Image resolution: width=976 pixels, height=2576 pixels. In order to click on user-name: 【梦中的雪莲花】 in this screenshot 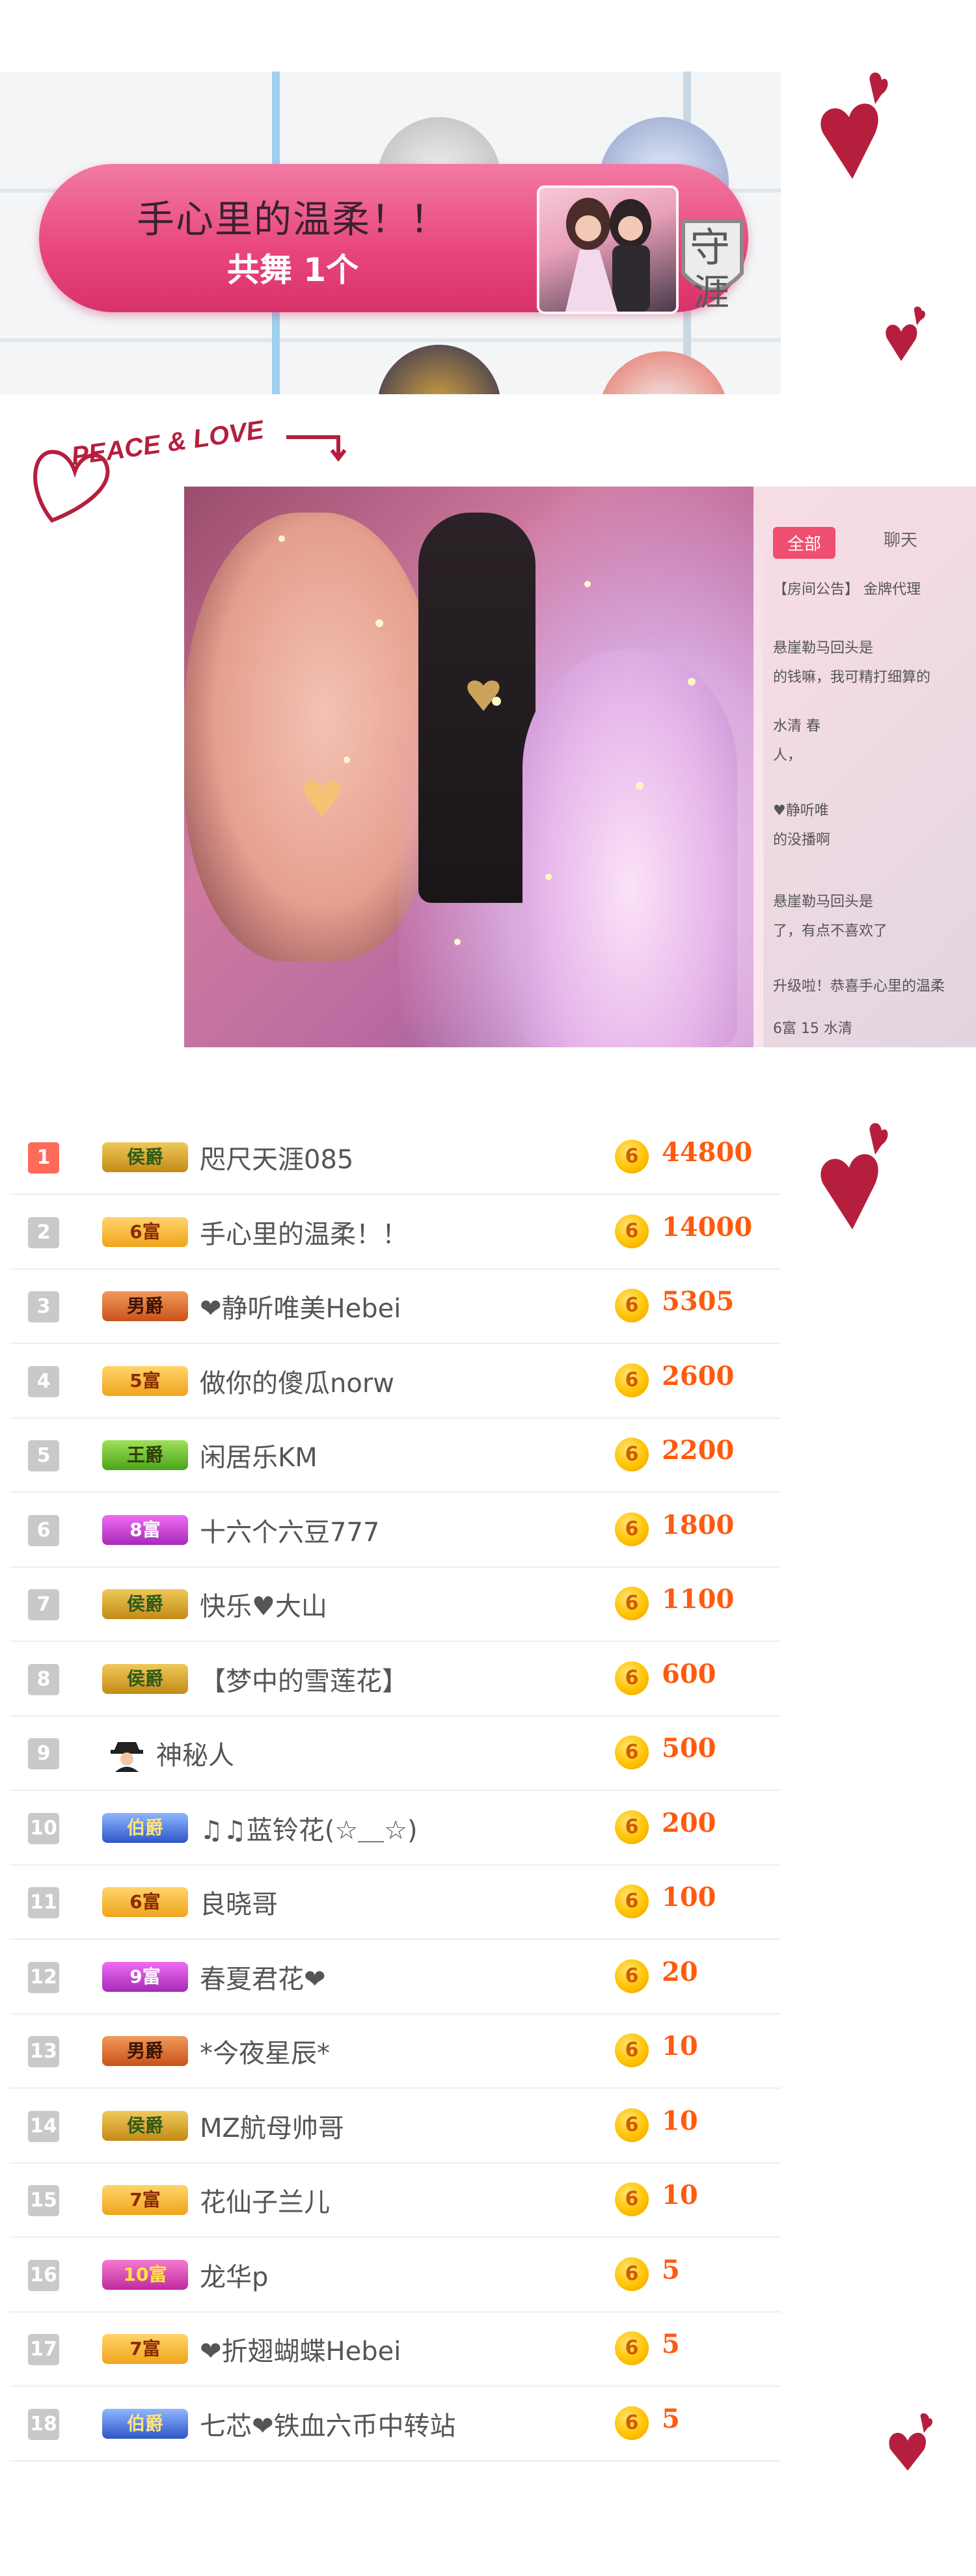, I will do `click(304, 1679)`.